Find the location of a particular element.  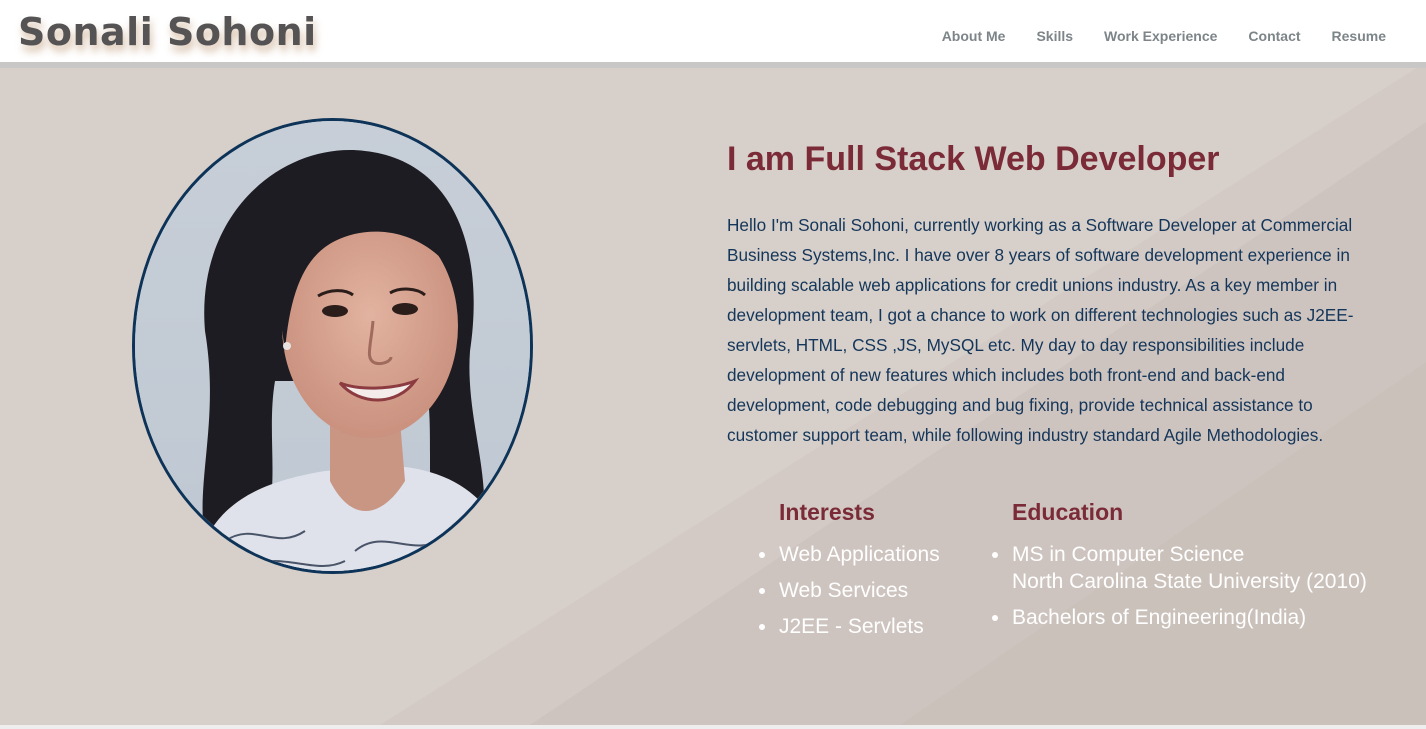

list-item: Bachelors of Engineering(India) is located at coordinates (1179, 617).